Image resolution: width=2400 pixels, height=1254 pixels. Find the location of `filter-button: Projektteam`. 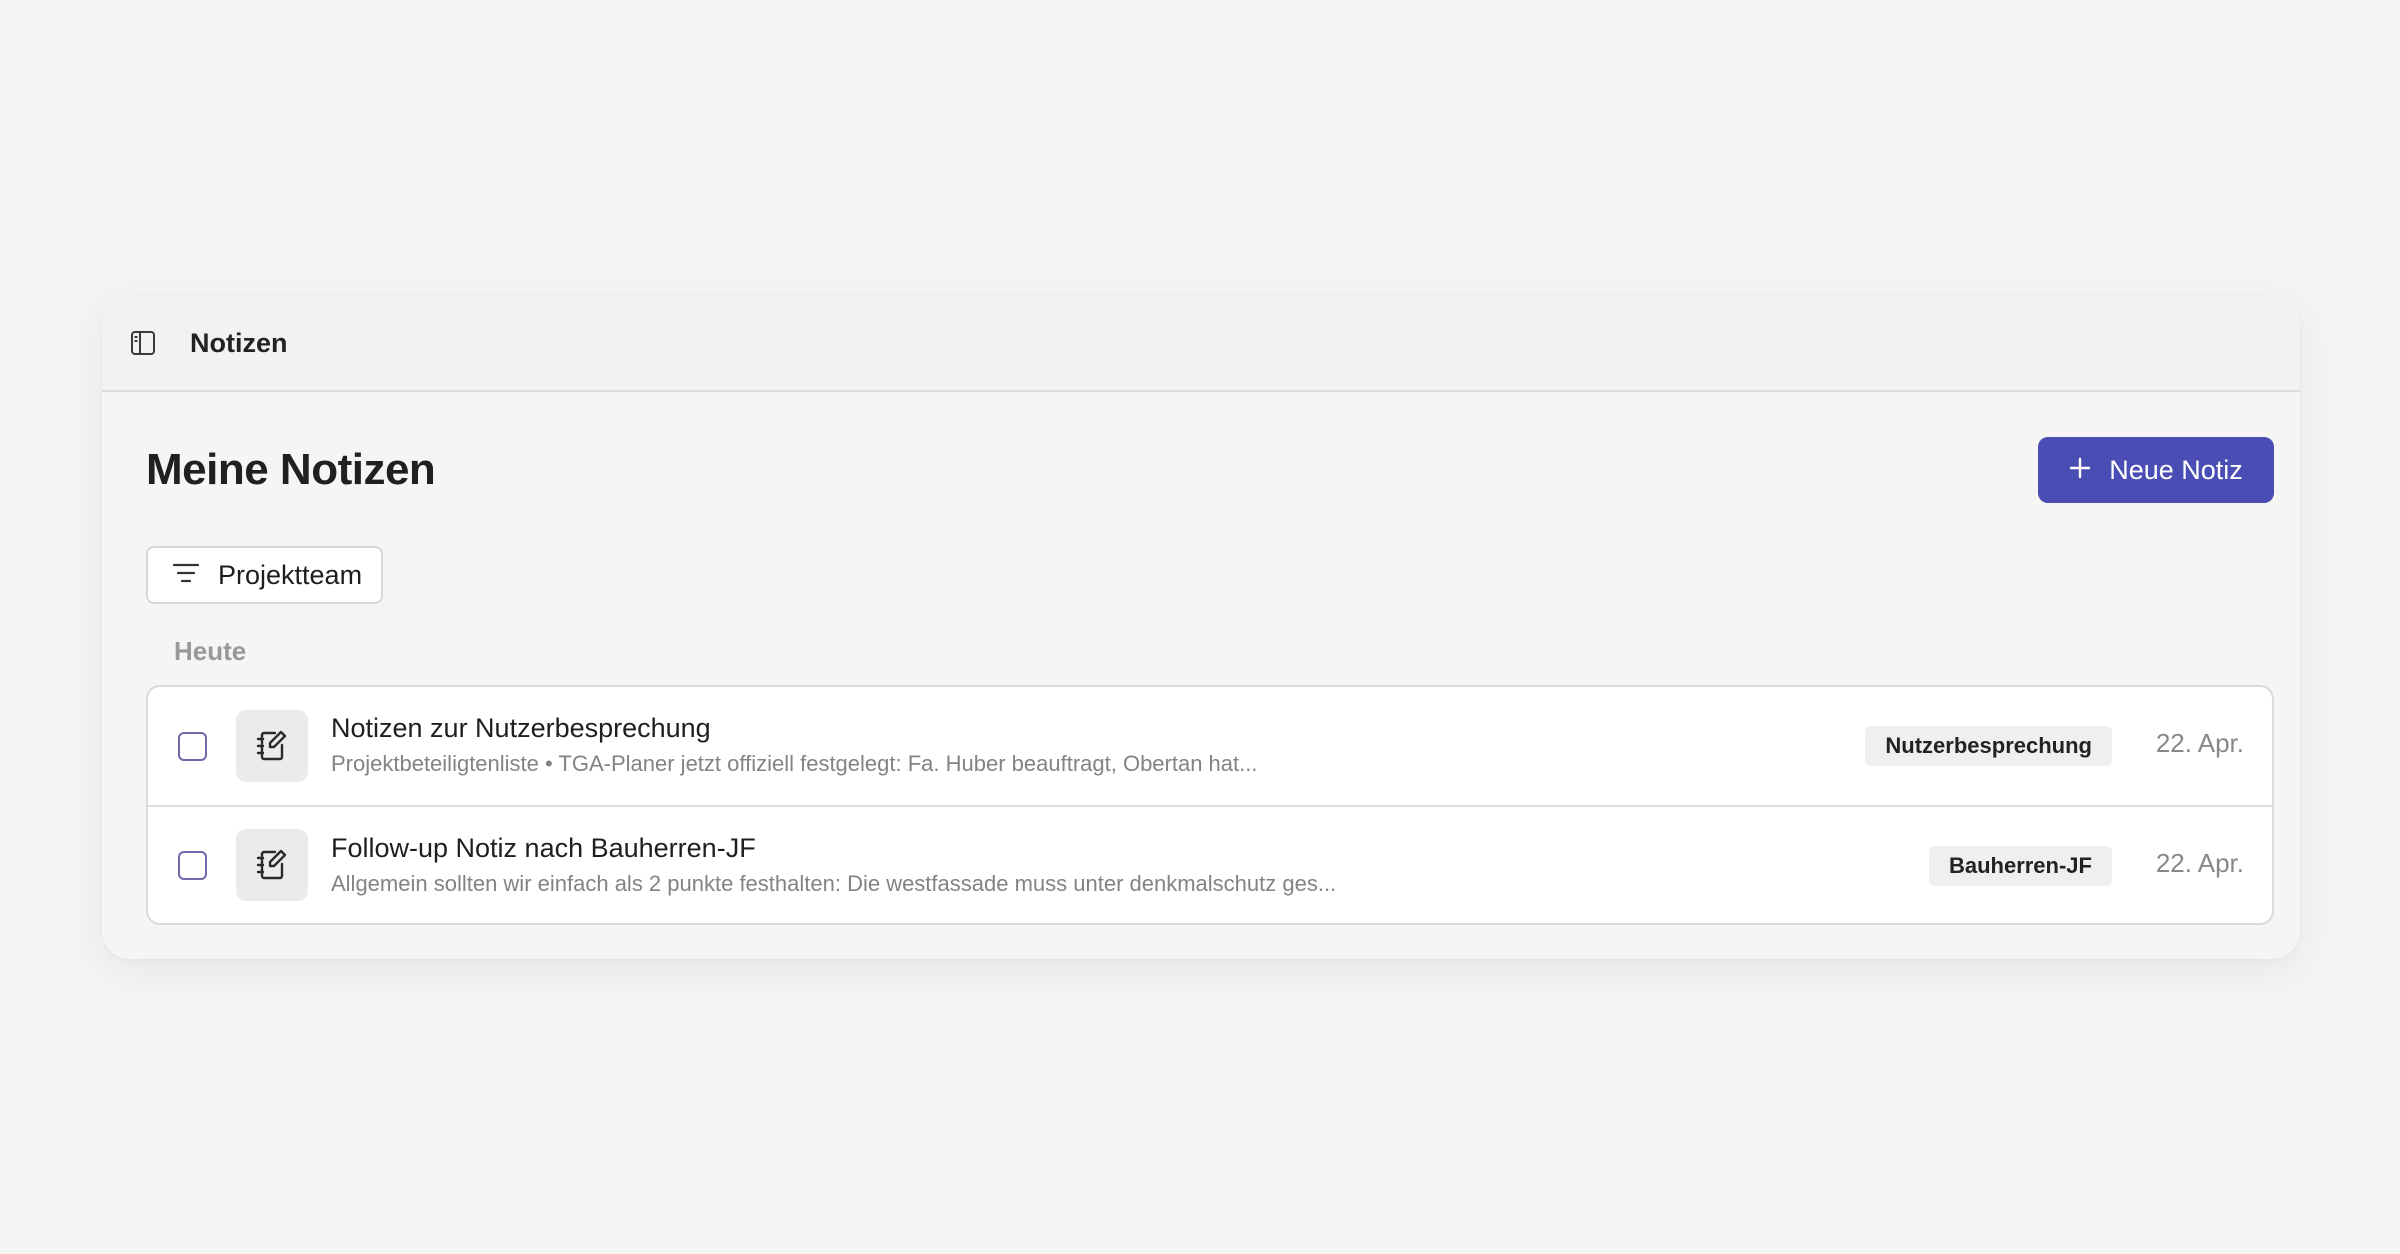

filter-button: Projektteam is located at coordinates (264, 575).